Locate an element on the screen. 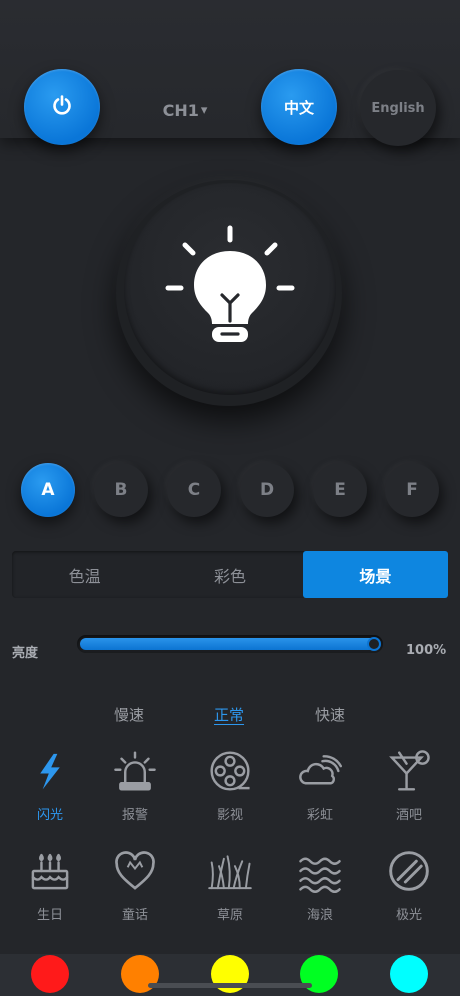  lightning-icon is located at coordinates (50, 771).